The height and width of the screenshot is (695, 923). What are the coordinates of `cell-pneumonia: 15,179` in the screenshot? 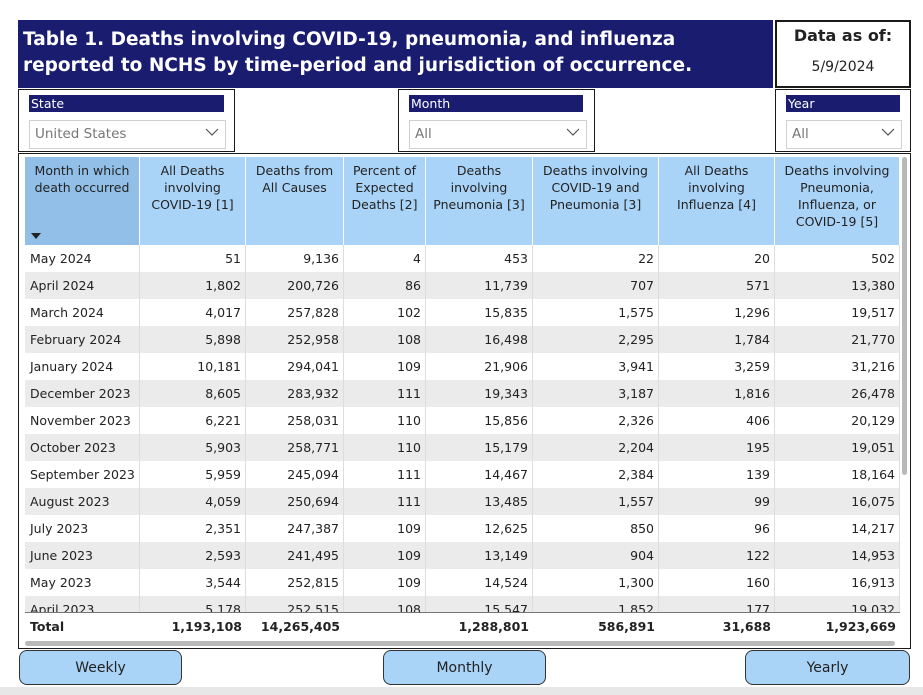 It's located at (479, 447).